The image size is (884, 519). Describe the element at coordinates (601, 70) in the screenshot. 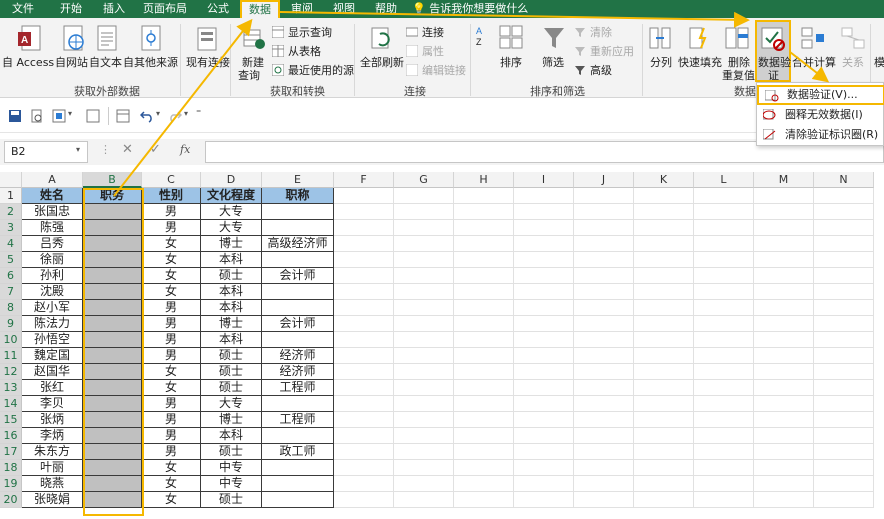

I see `advanced-button: 高级` at that location.